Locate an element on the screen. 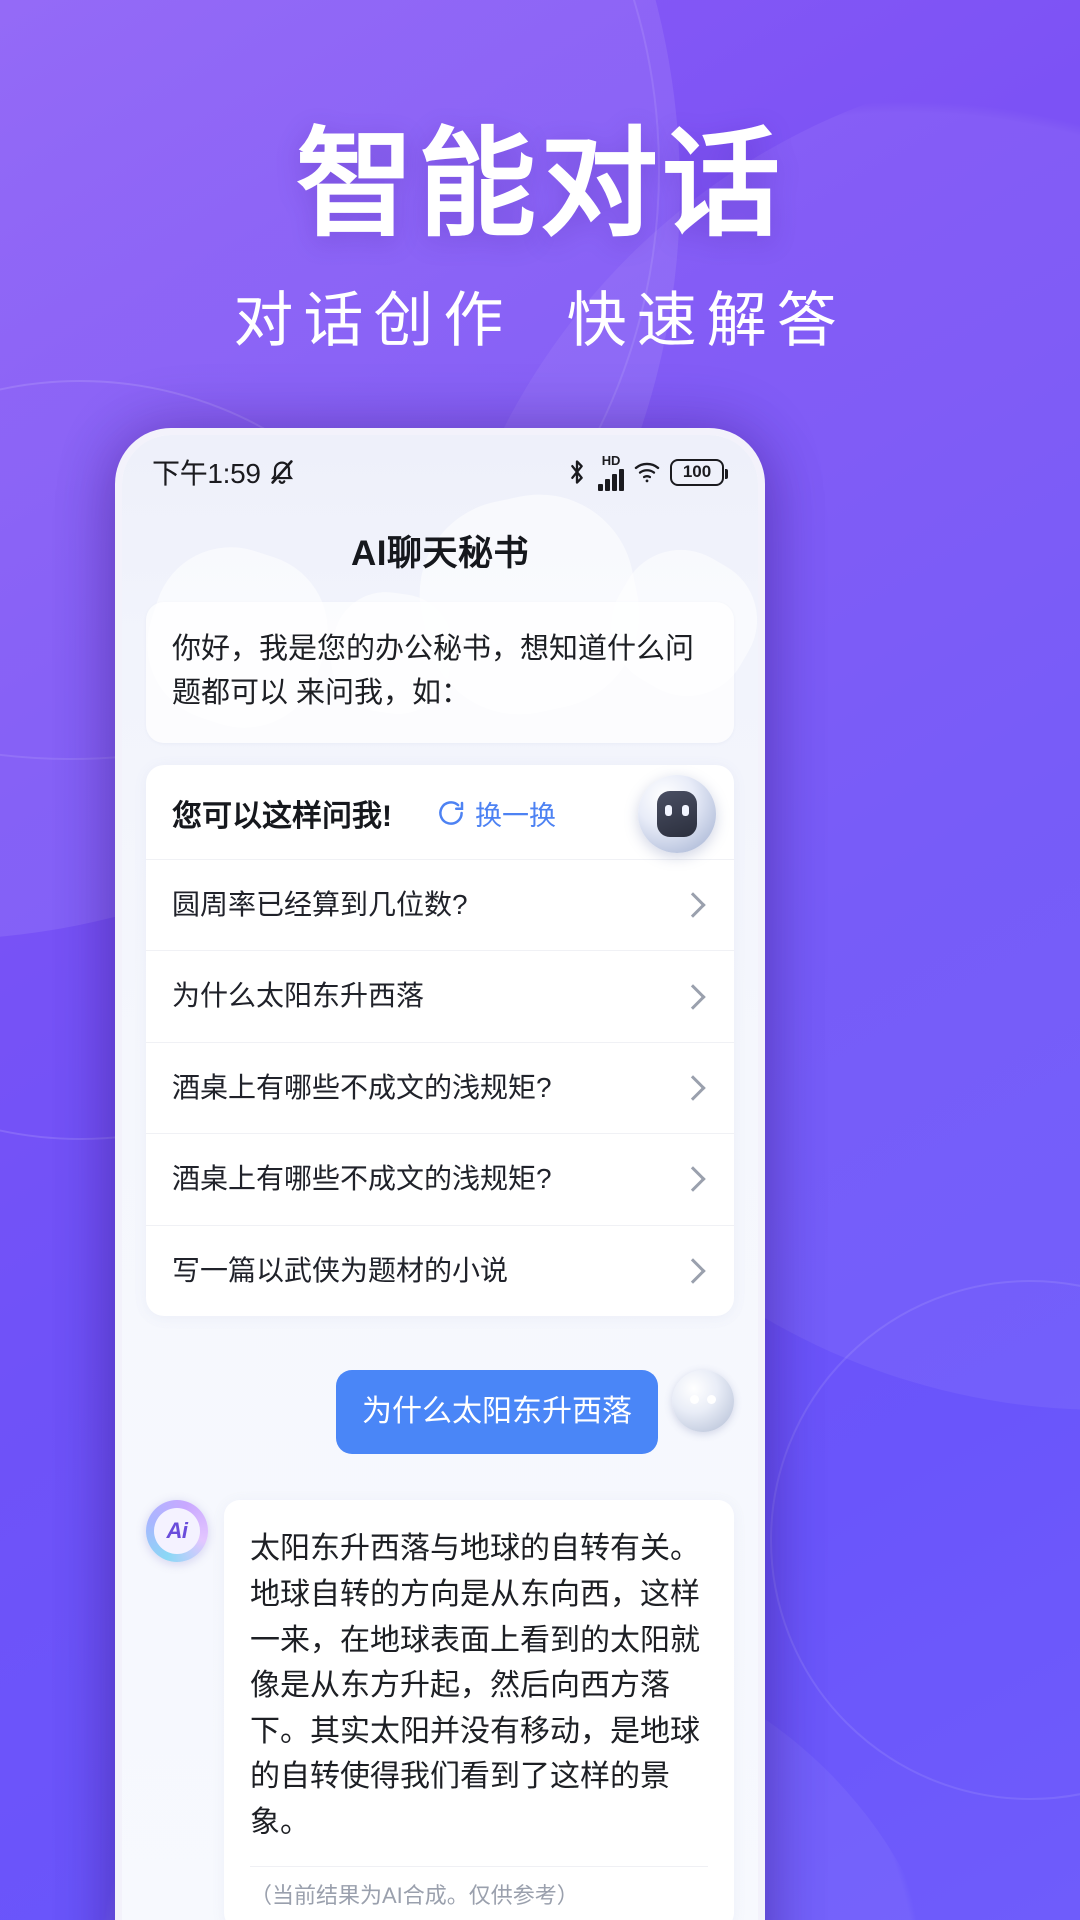  promo-headline: 智能对话 is located at coordinates (539, 185).